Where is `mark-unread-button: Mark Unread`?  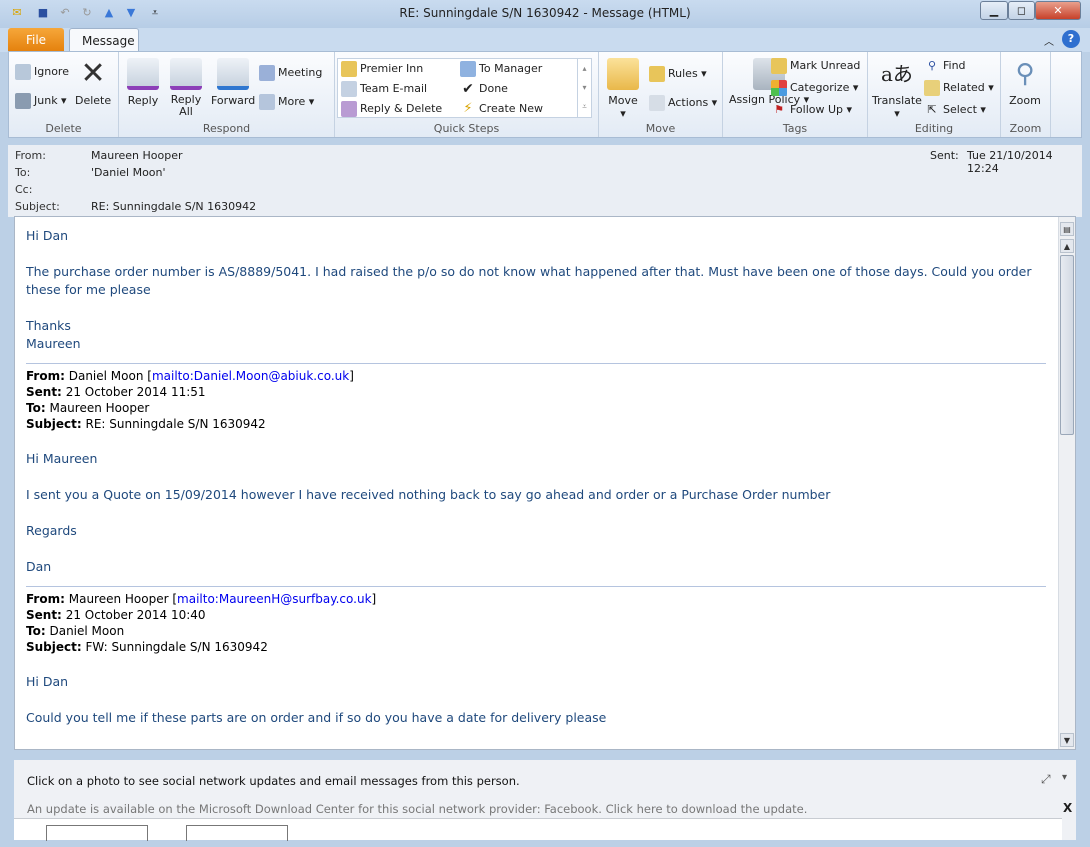
mark-unread-button: Mark Unread is located at coordinates (815, 66).